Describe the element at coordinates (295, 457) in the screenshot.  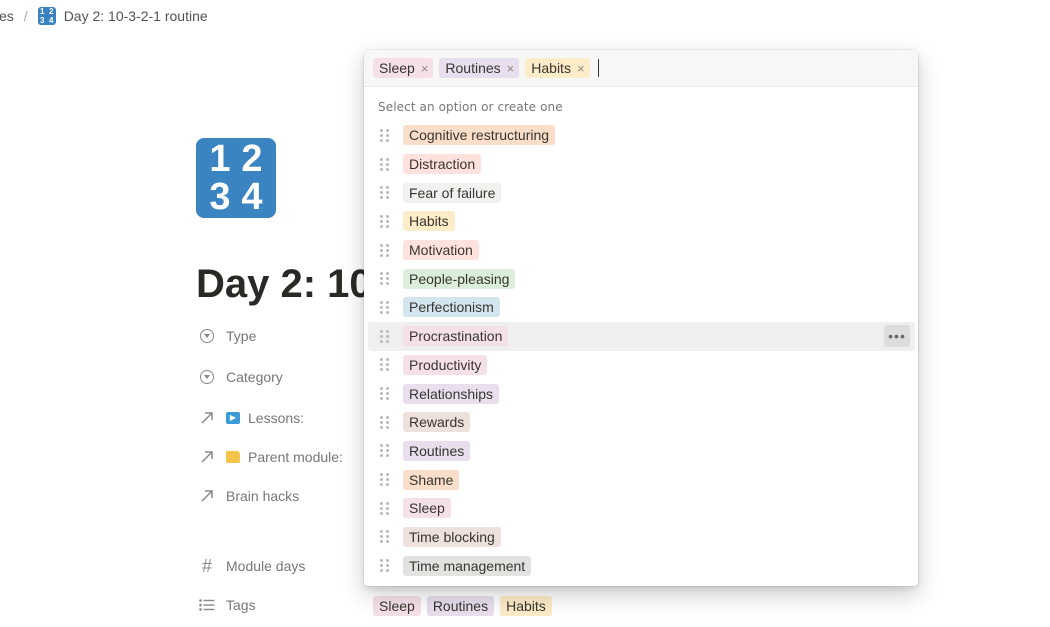
I see `property-label: Parent module:` at that location.